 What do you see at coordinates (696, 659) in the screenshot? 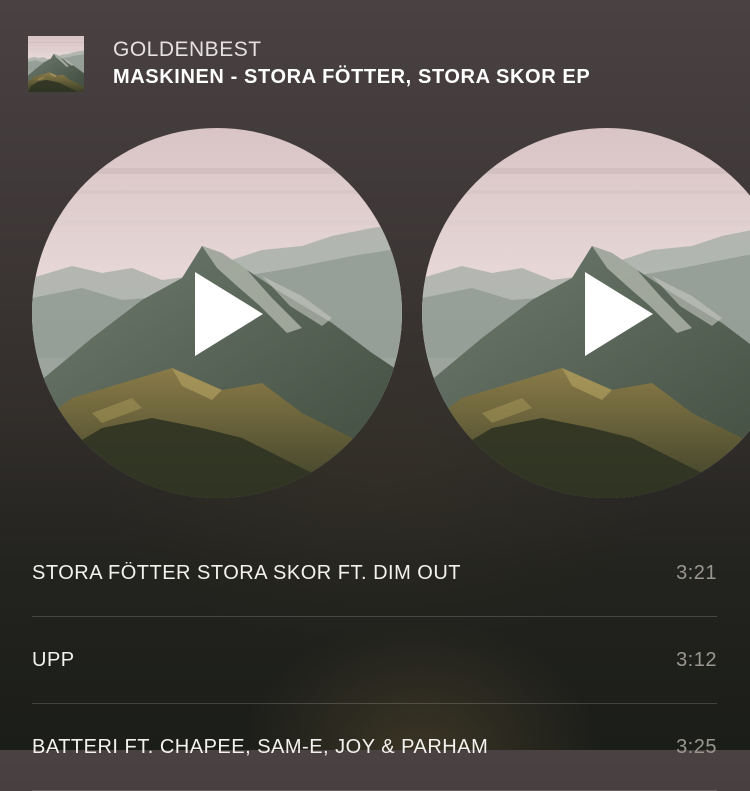
I see `track-duration: 3:12` at bounding box center [696, 659].